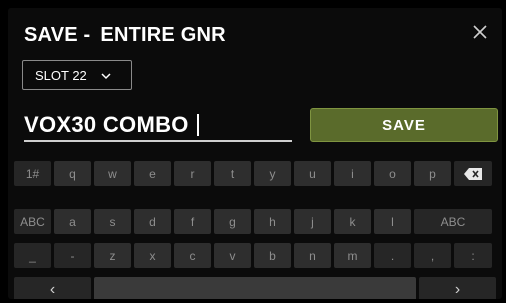 This screenshot has width=506, height=303. I want to click on key-w: w, so click(112, 173).